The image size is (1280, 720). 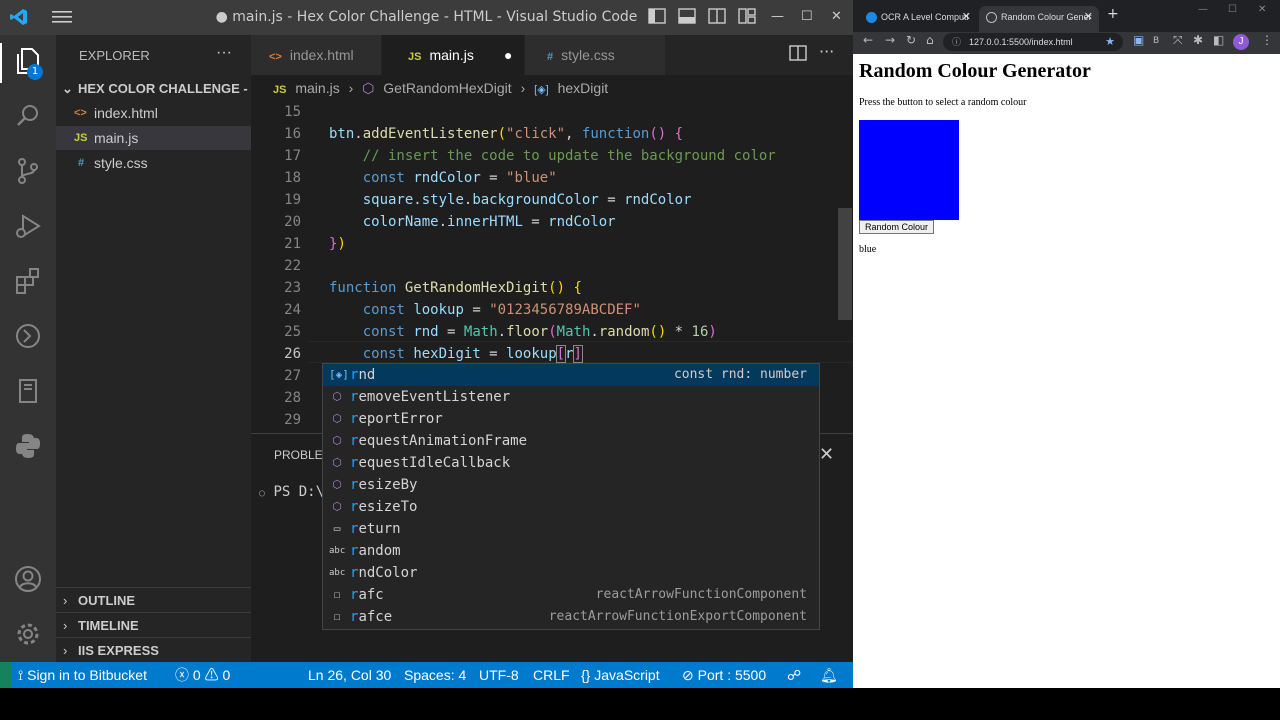 What do you see at coordinates (583, 88) in the screenshot?
I see `breadcrumb-item: hexDigit` at bounding box center [583, 88].